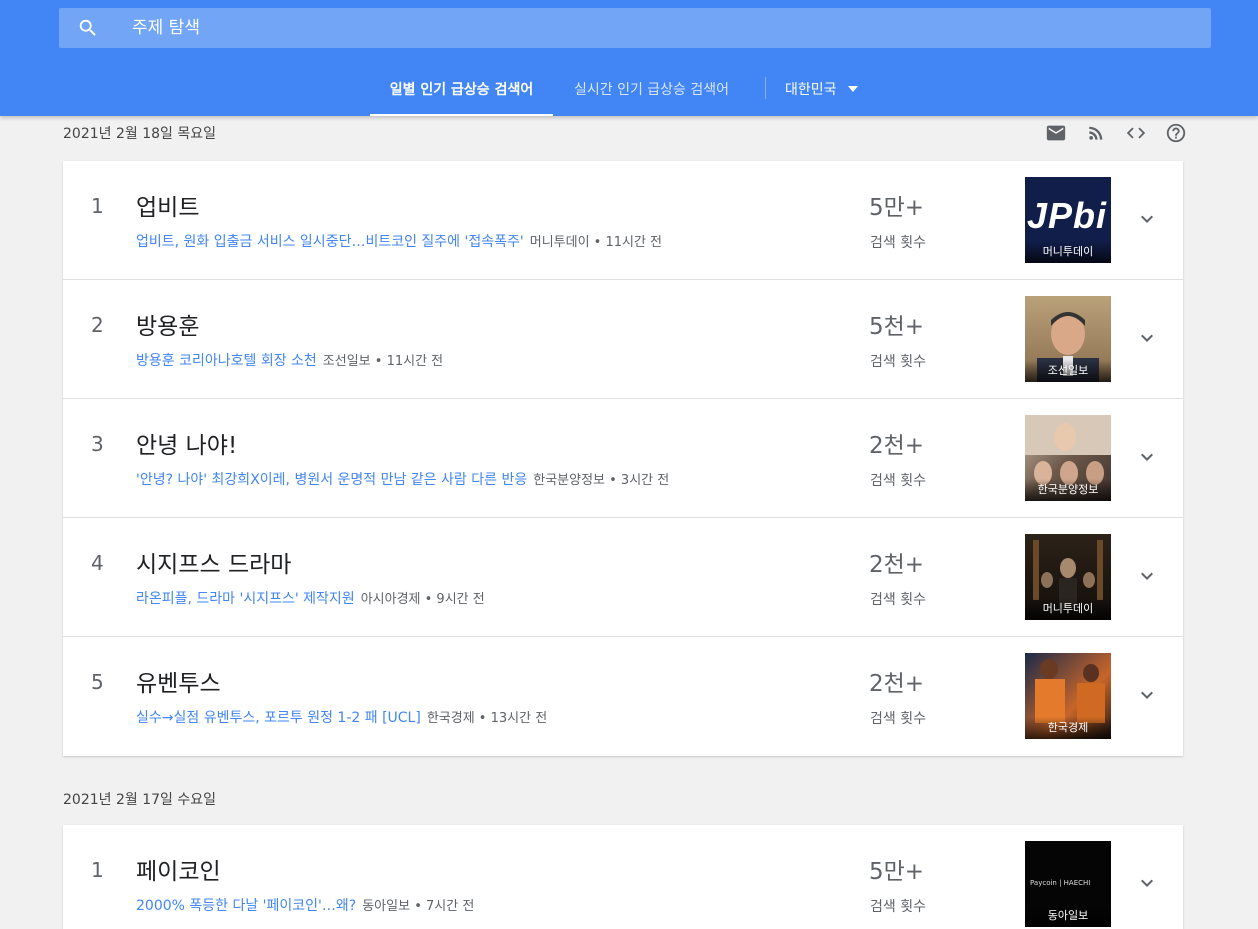 This screenshot has height=929, width=1258. Describe the element at coordinates (88, 28) in the screenshot. I see `search-icon` at that location.